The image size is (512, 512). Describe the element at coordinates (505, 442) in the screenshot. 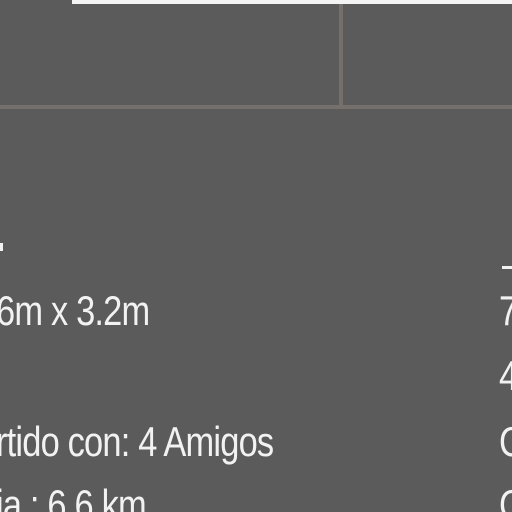

I see `right-column-value-3: C` at that location.